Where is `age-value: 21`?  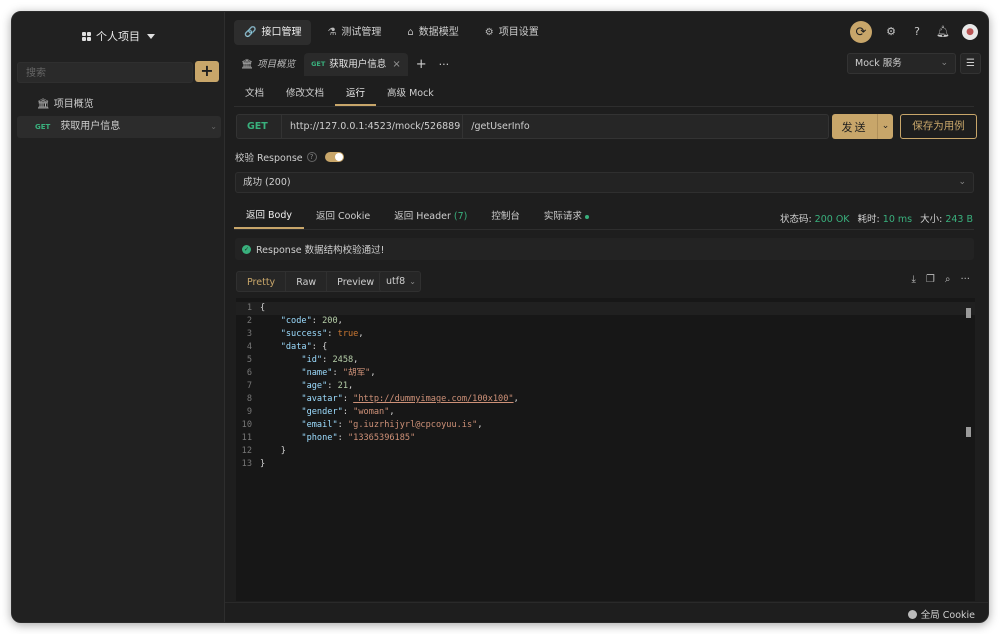 age-value: 21 is located at coordinates (342, 386).